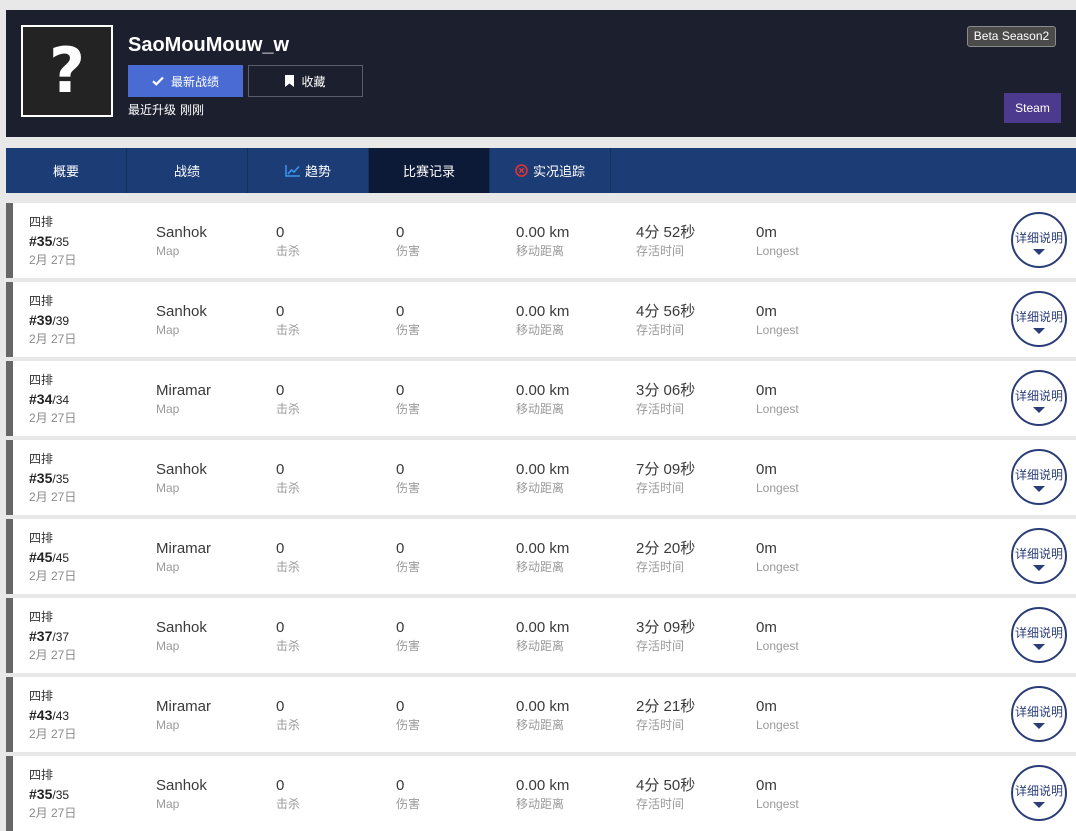 This screenshot has width=1076, height=831. I want to click on last-update-label: 最近升级, so click(152, 110).